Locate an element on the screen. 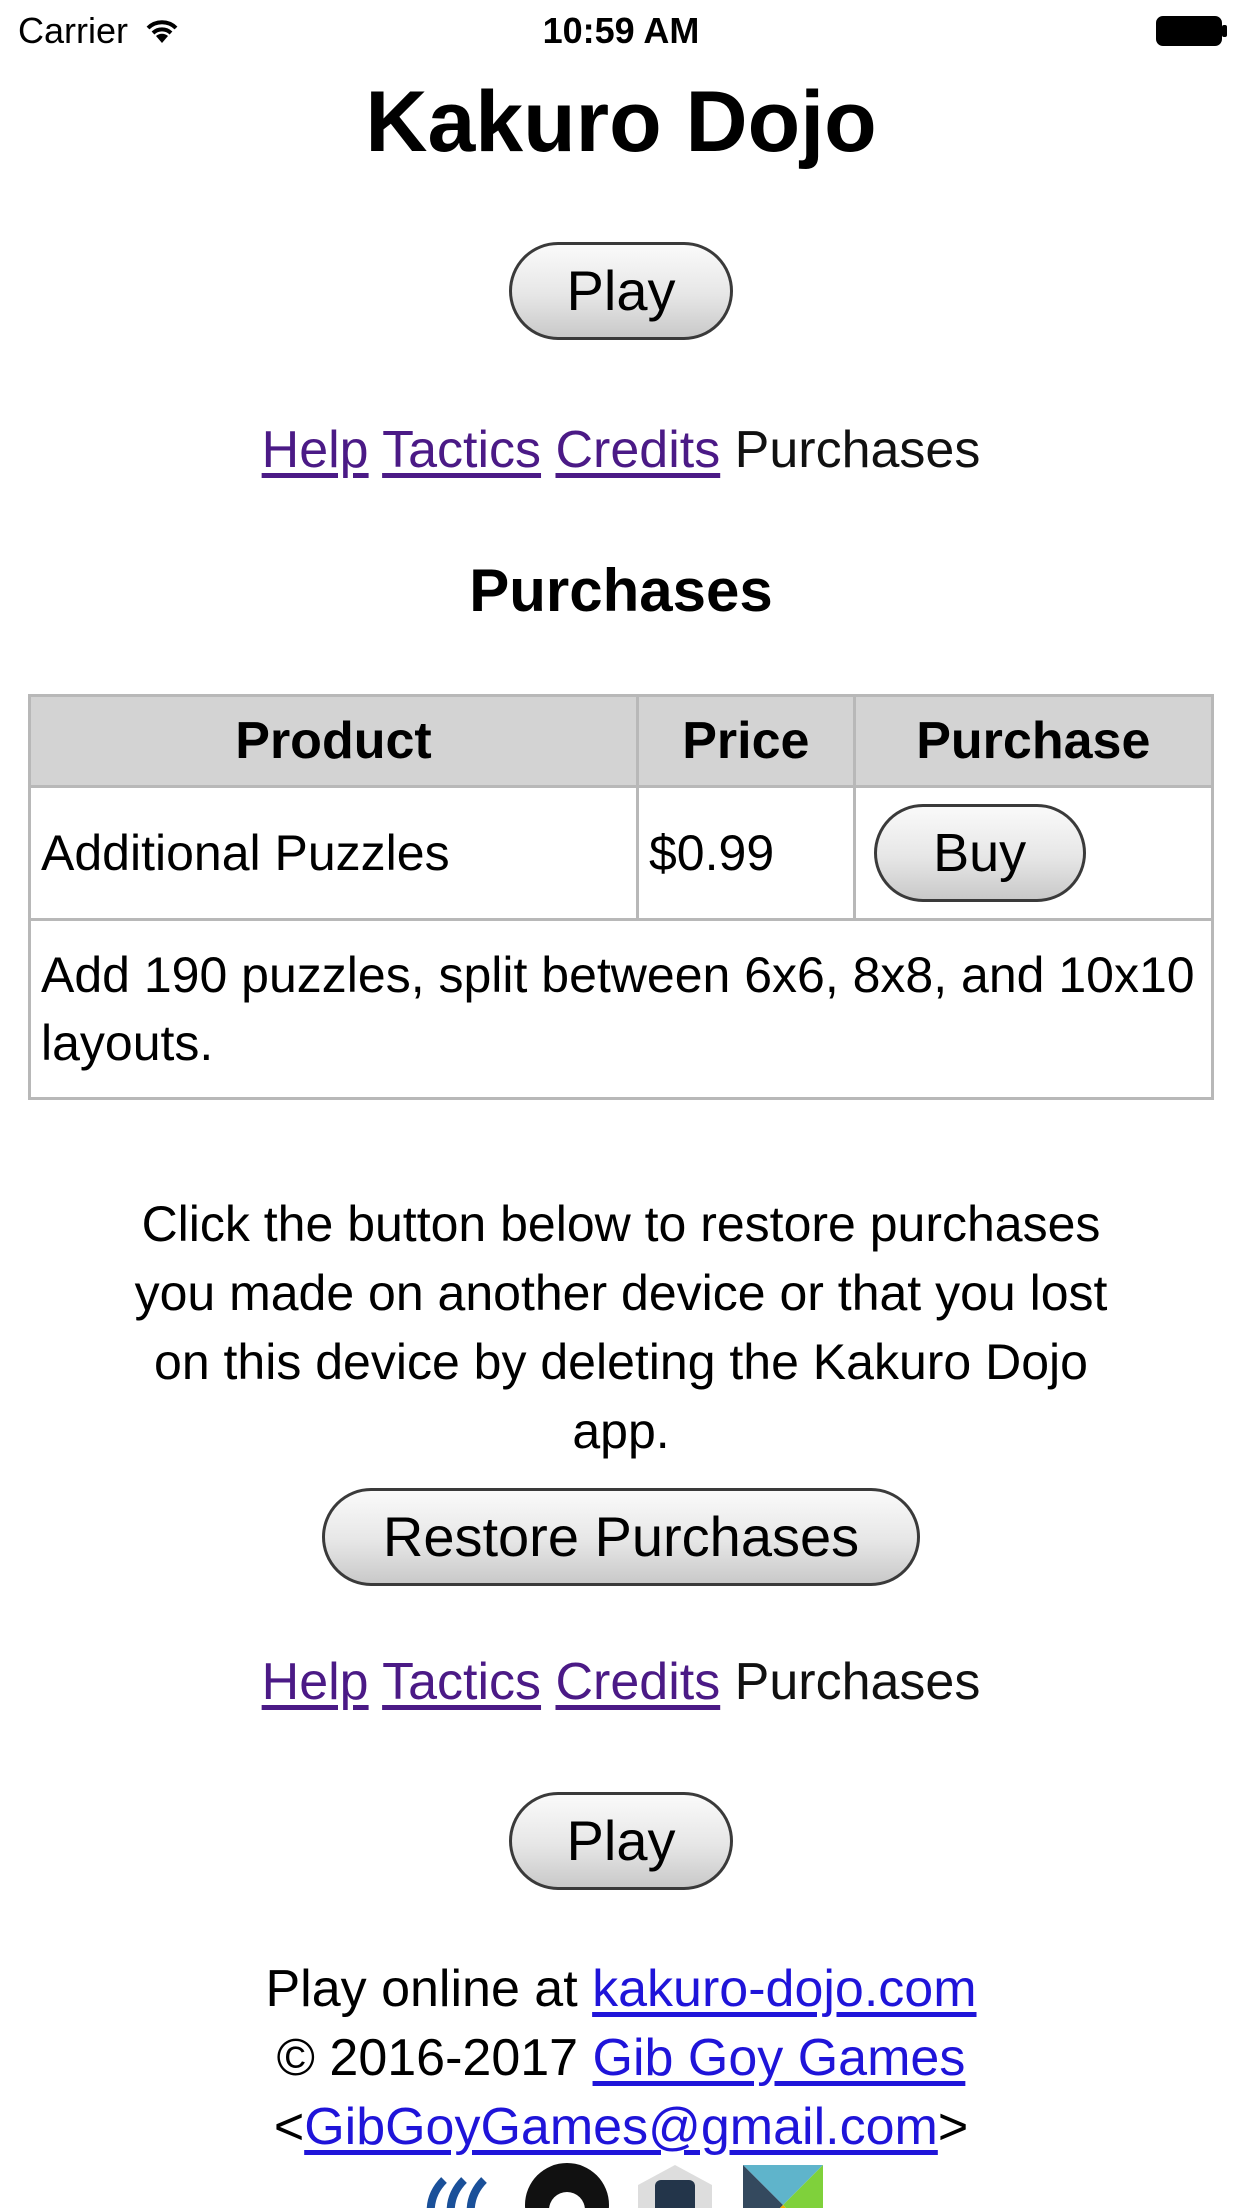 The height and width of the screenshot is (2208, 1242). github-icon is located at coordinates (567, 2184).